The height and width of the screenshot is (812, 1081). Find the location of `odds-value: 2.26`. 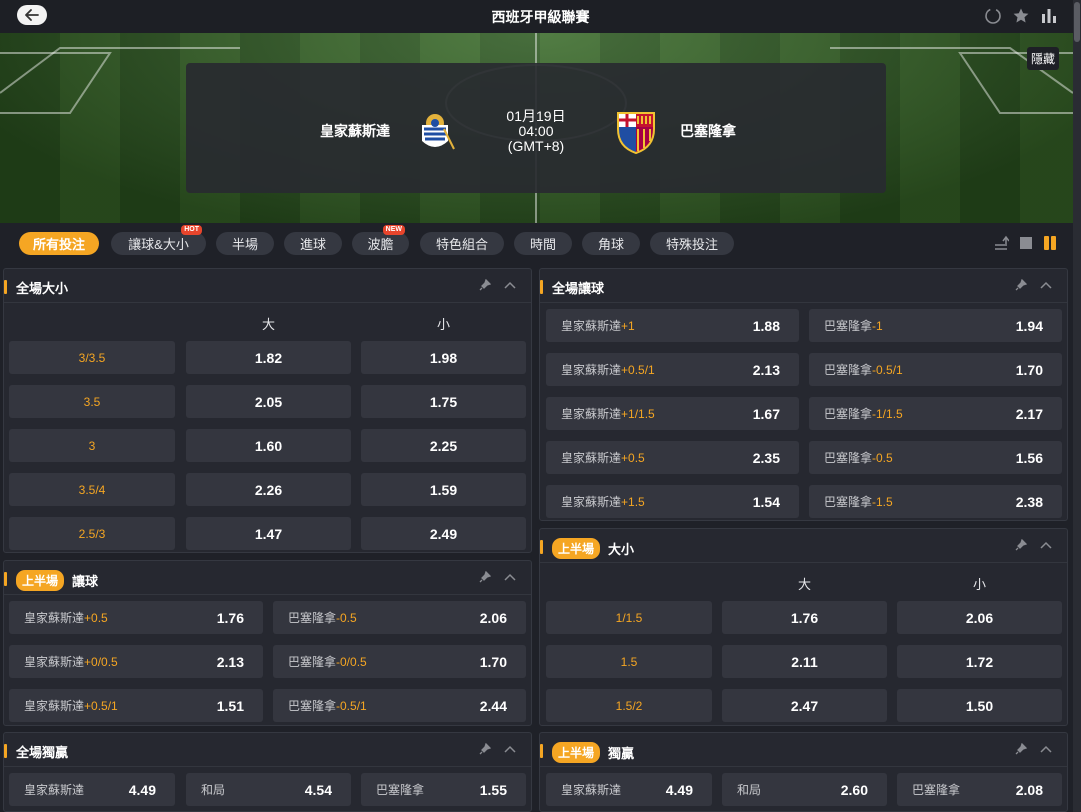

odds-value: 2.26 is located at coordinates (268, 489).